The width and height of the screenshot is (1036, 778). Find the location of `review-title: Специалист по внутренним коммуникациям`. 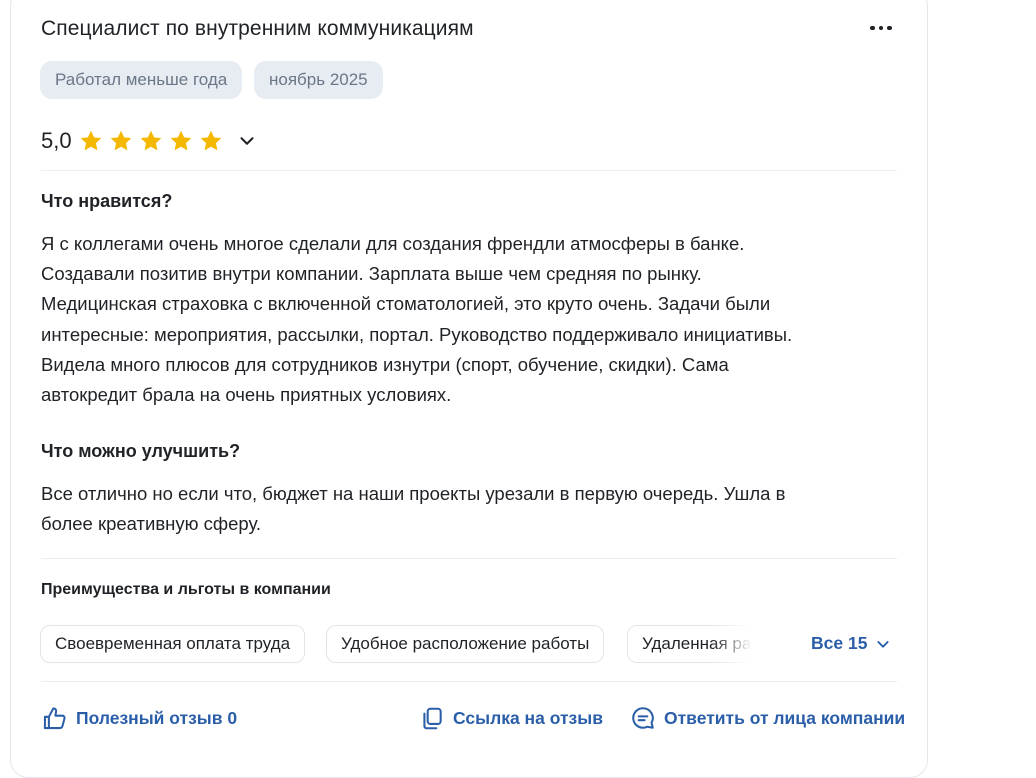

review-title: Специалист по внутренним коммуникациям is located at coordinates (257, 28).